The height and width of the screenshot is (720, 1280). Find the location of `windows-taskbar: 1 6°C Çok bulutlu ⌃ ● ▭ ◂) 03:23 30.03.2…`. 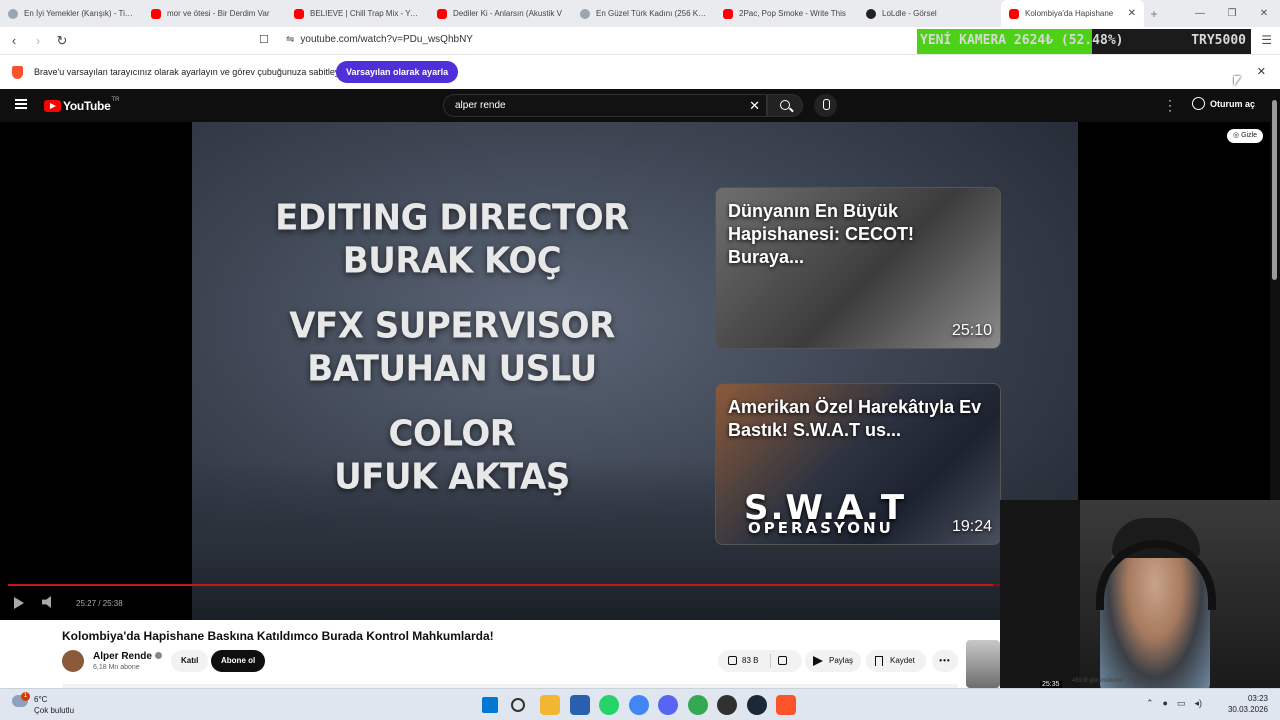

windows-taskbar: 1 6°C Çok bulutlu ⌃ ● ▭ ◂) 03:23 30.03.2… is located at coordinates (640, 704).